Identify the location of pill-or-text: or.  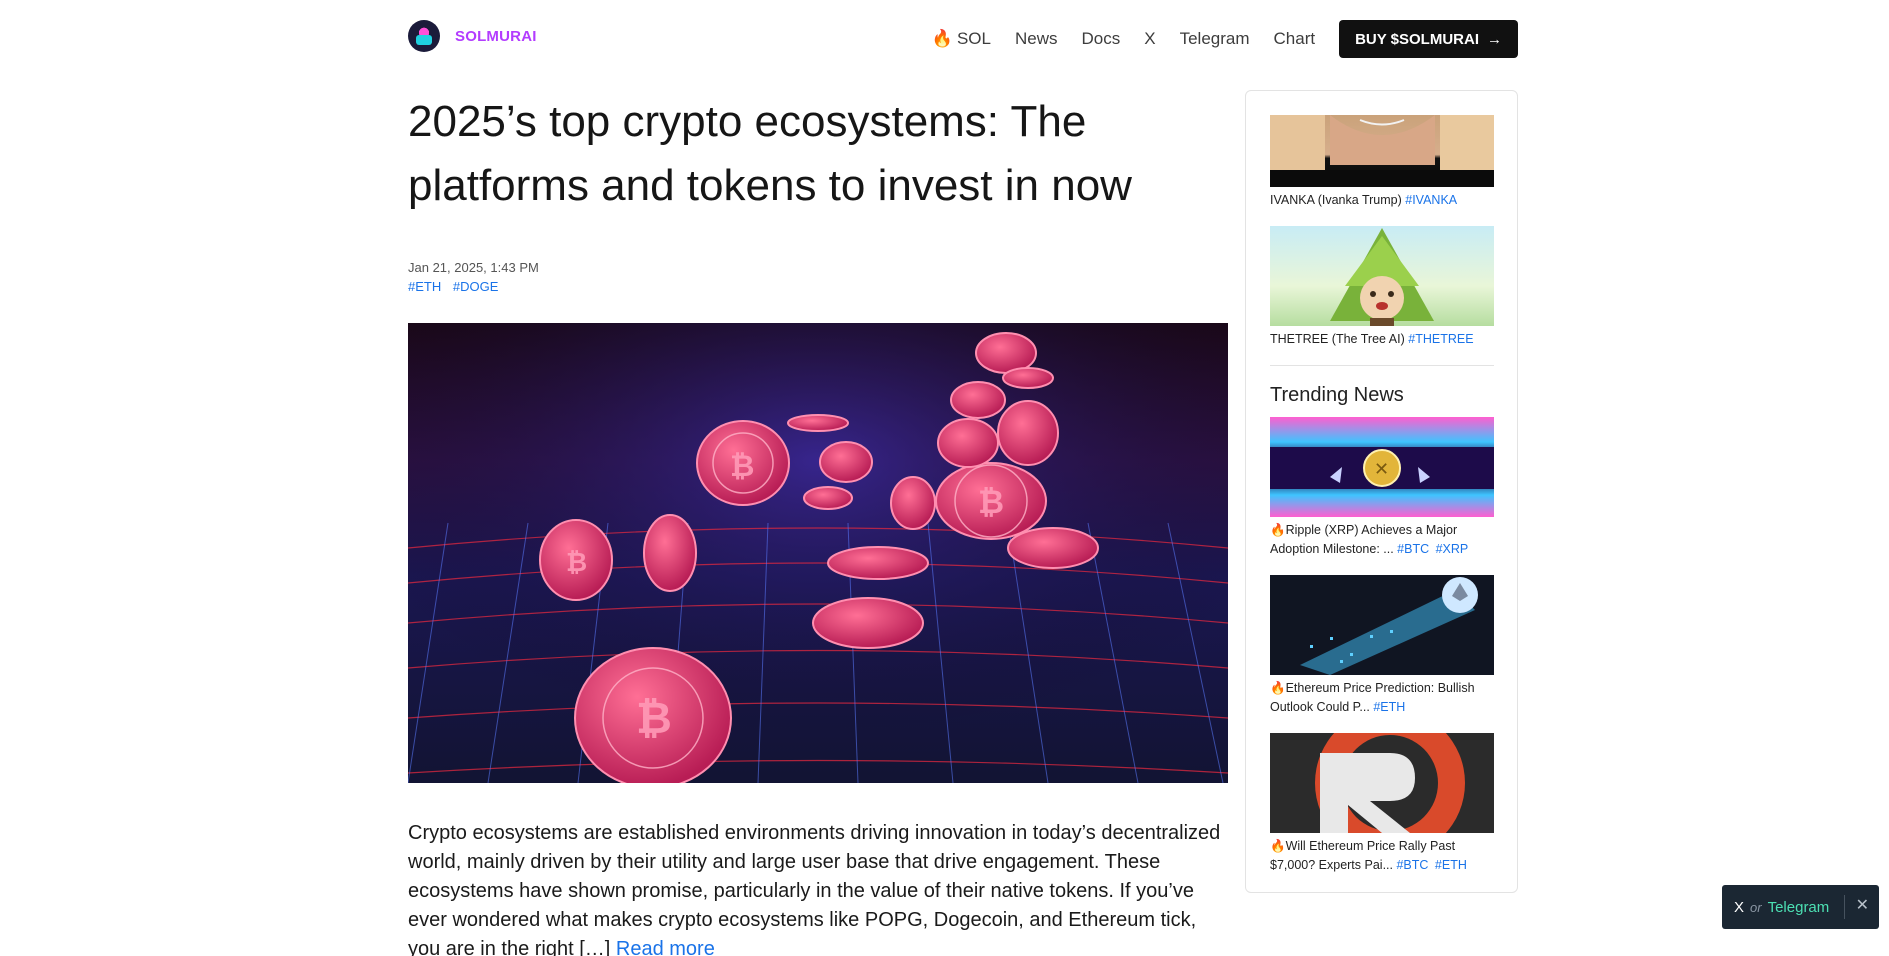
(1756, 907).